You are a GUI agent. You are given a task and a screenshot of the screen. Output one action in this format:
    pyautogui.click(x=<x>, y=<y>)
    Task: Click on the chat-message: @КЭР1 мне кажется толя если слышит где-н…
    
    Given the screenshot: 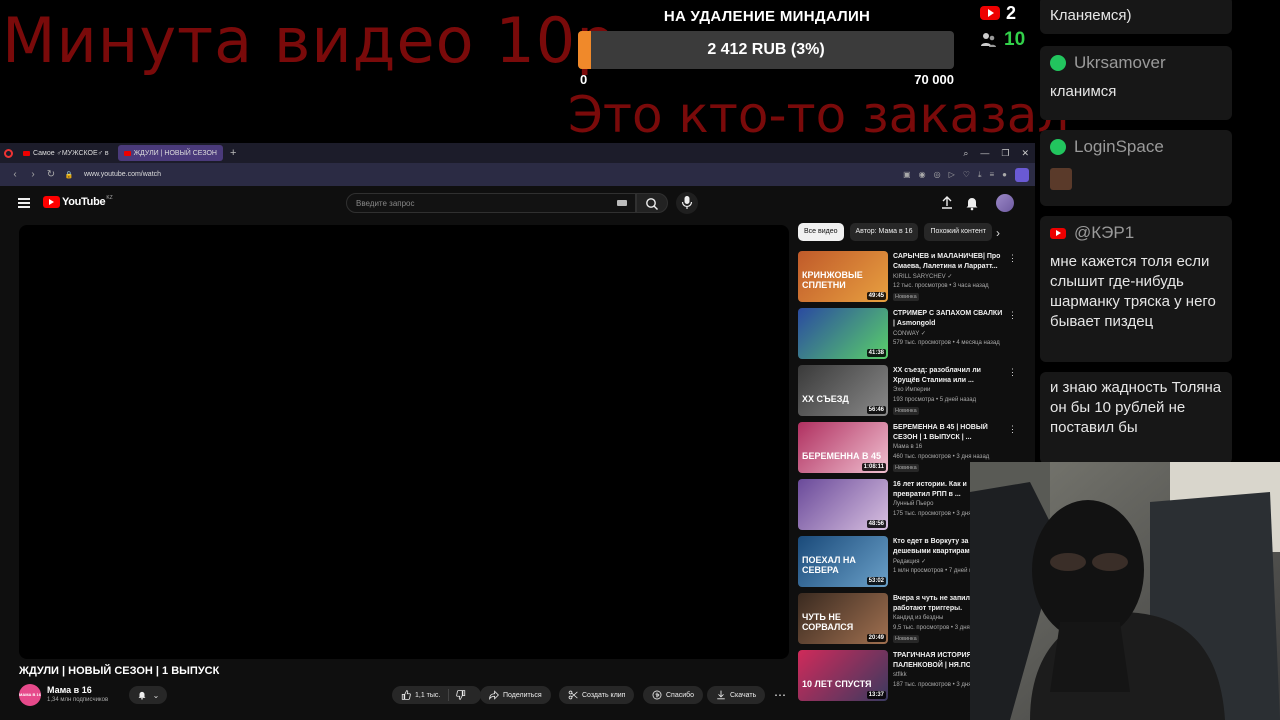 What is the action you would take?
    pyautogui.click(x=1136, y=289)
    